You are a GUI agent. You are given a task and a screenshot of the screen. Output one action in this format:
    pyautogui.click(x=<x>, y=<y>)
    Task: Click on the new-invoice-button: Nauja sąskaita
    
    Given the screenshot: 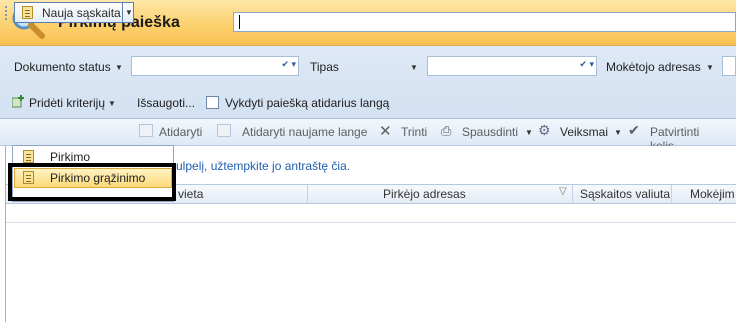 What is the action you would take?
    pyautogui.click(x=74, y=12)
    